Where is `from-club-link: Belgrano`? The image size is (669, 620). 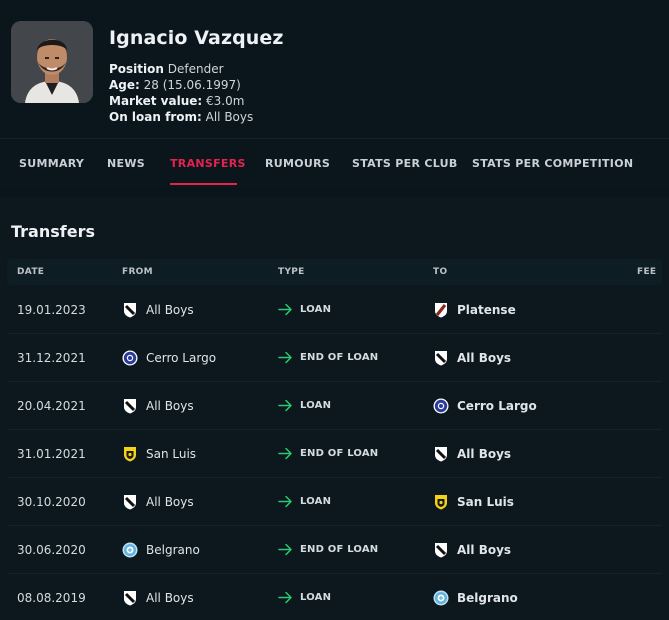 from-club-link: Belgrano is located at coordinates (173, 550).